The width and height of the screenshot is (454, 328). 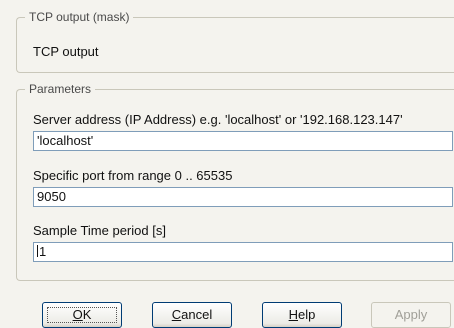 What do you see at coordinates (37, 251) in the screenshot?
I see `text-caret` at bounding box center [37, 251].